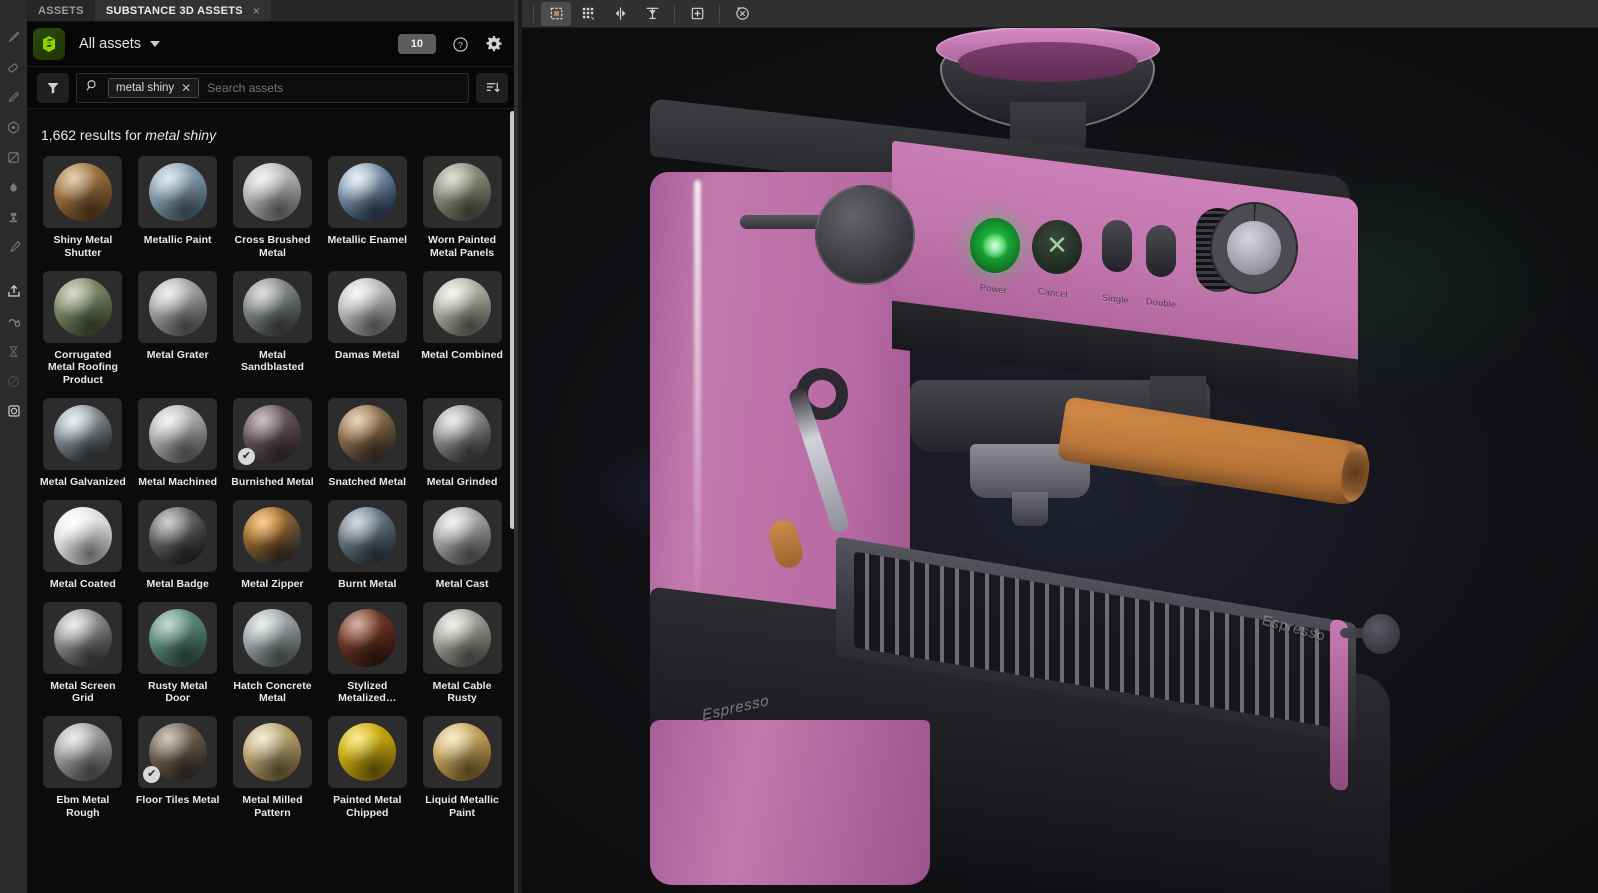 This screenshot has height=893, width=1598. I want to click on clone-stamp-icon, so click(14, 217).